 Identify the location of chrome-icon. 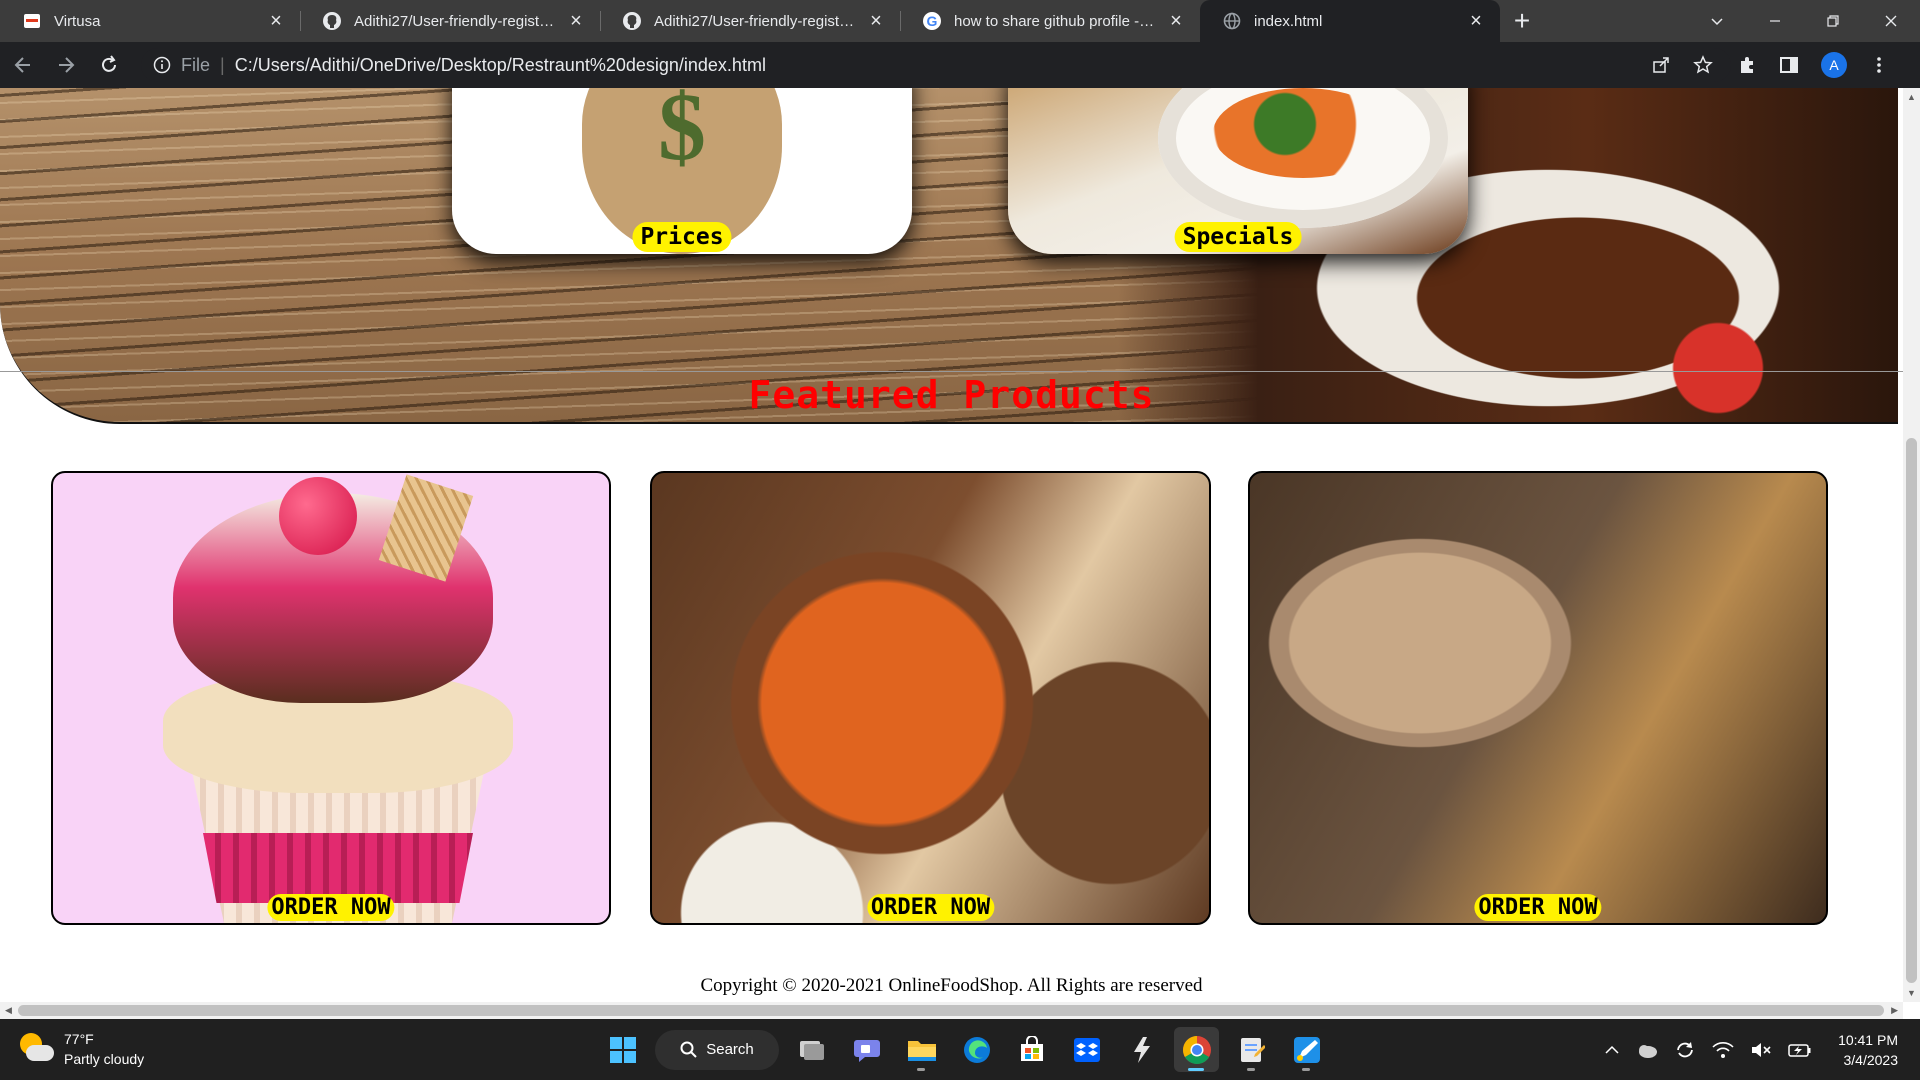
(1196, 1049).